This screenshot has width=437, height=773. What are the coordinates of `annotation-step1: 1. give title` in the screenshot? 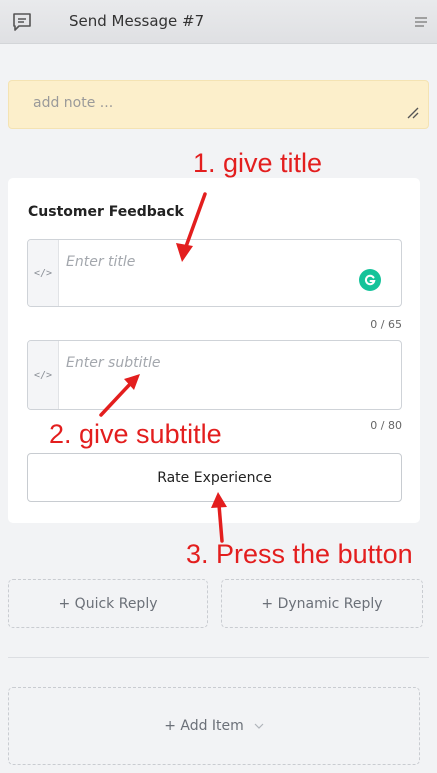 It's located at (258, 163).